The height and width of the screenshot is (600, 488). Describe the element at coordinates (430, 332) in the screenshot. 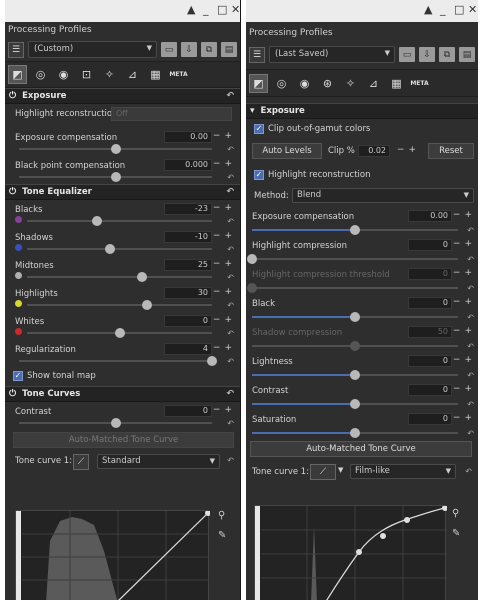

I see `slider-value: 50` at that location.